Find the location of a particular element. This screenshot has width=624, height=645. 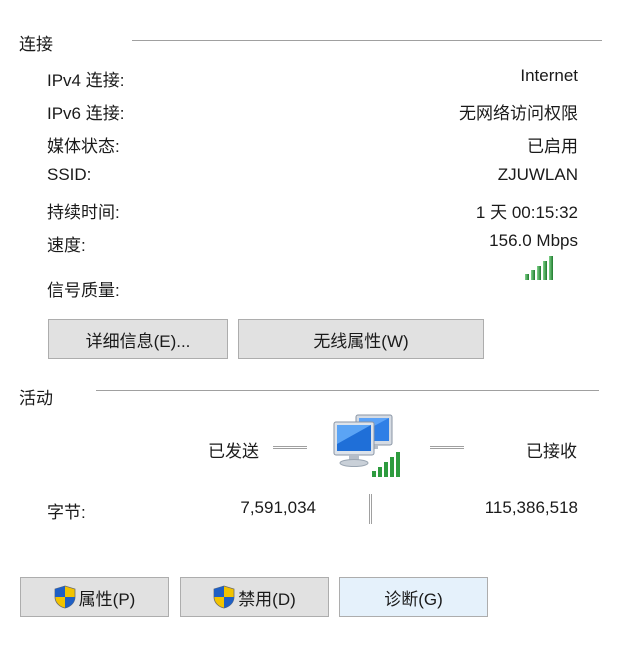

duration-value: 1 天 00:15:32 is located at coordinates (526, 212).